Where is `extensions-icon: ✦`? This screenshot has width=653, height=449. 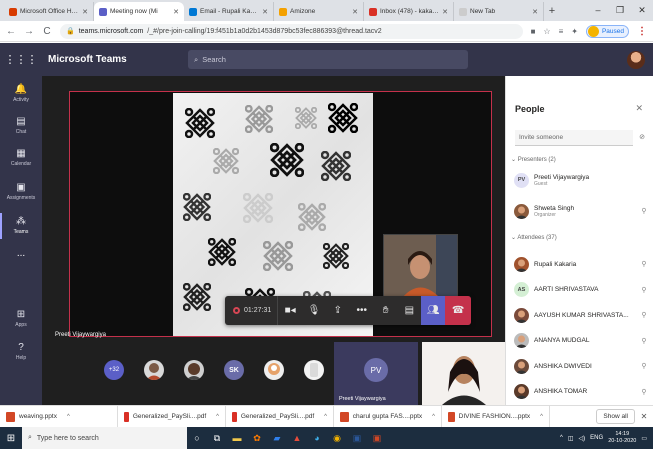 extensions-icon: ✦ is located at coordinates (574, 31).